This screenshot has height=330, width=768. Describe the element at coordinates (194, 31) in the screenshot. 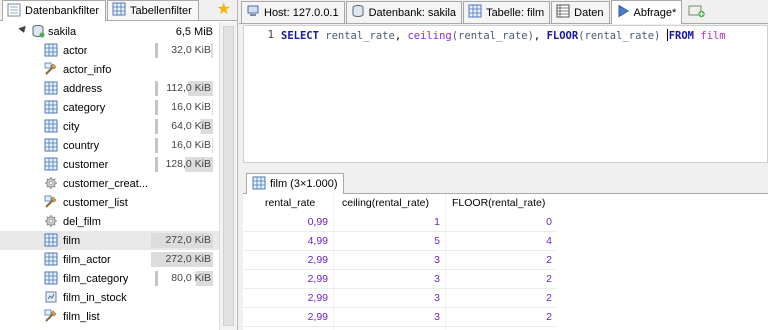

I see `tree-root-size: 6,5 MiB` at that location.